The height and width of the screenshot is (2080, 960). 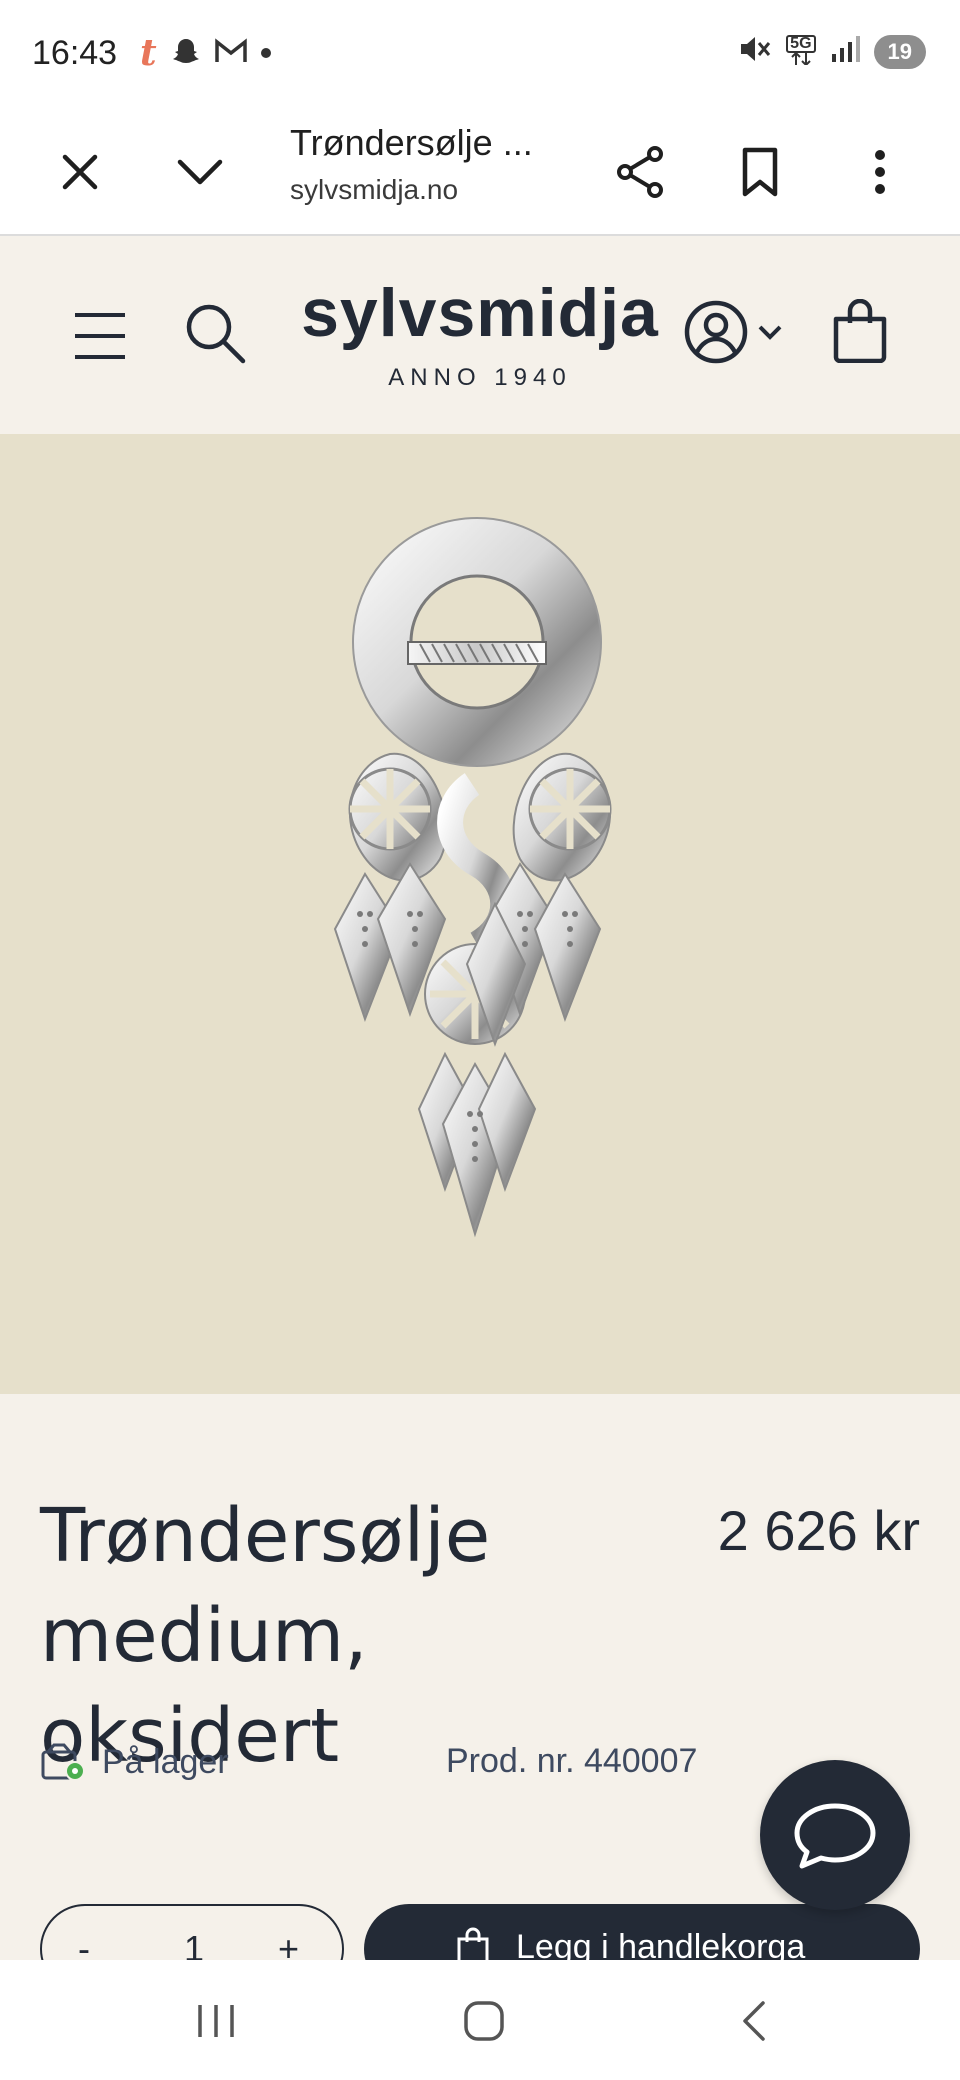 I want to click on brooch-image, so click(x=472, y=877).